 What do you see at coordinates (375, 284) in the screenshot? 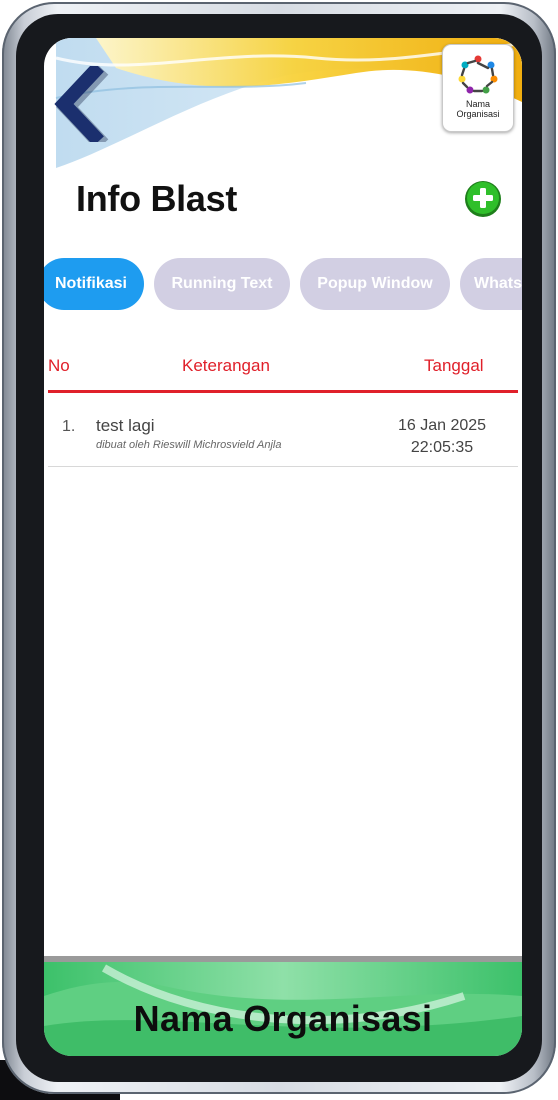
I see `tab-popup-window: Popup Window` at bounding box center [375, 284].